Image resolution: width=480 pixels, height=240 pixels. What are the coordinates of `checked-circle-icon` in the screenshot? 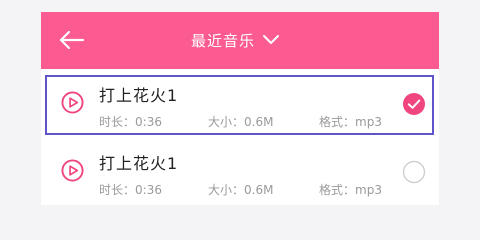 It's located at (414, 104).